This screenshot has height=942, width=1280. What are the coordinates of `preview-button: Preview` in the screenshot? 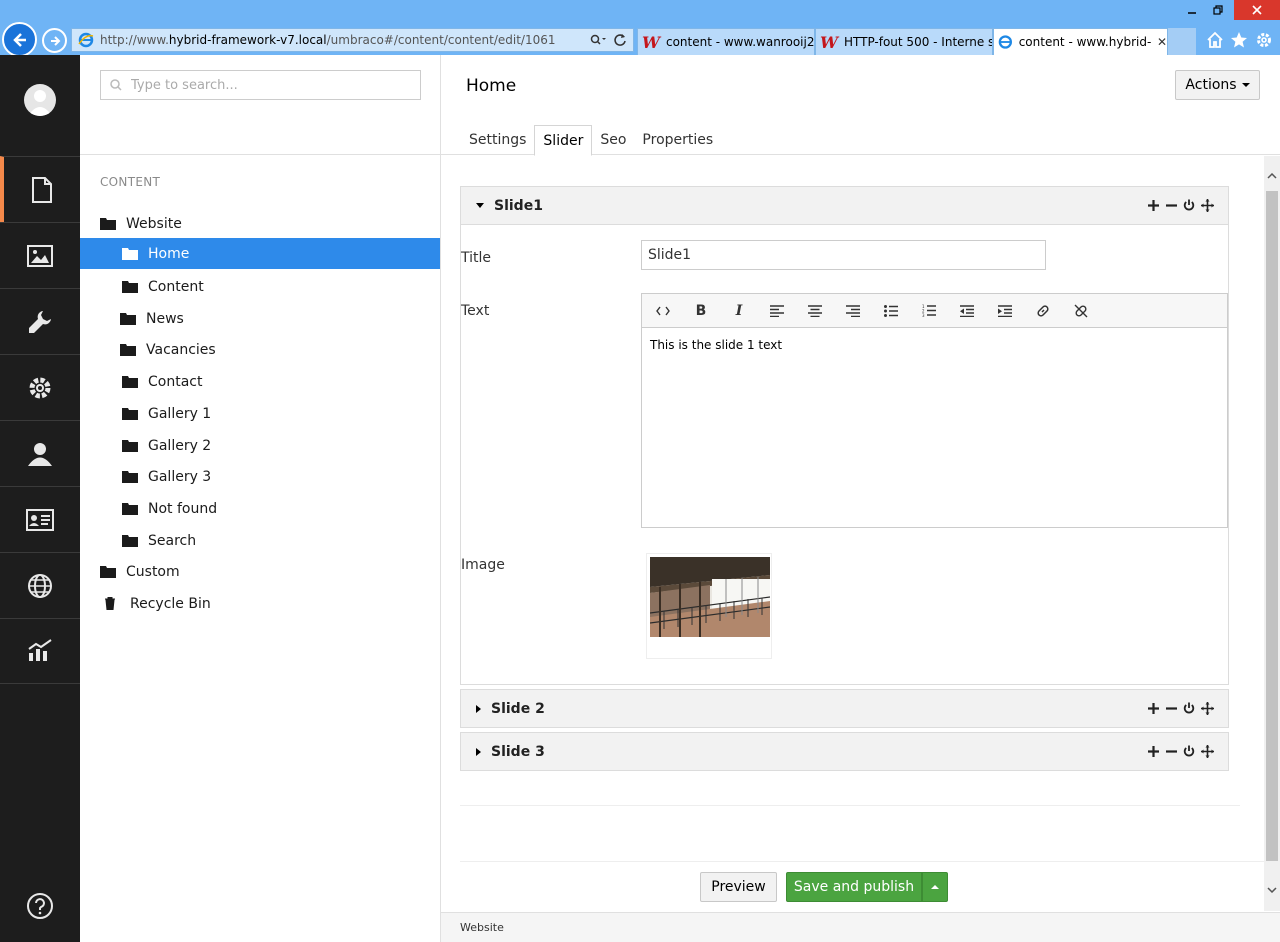 It's located at (738, 887).